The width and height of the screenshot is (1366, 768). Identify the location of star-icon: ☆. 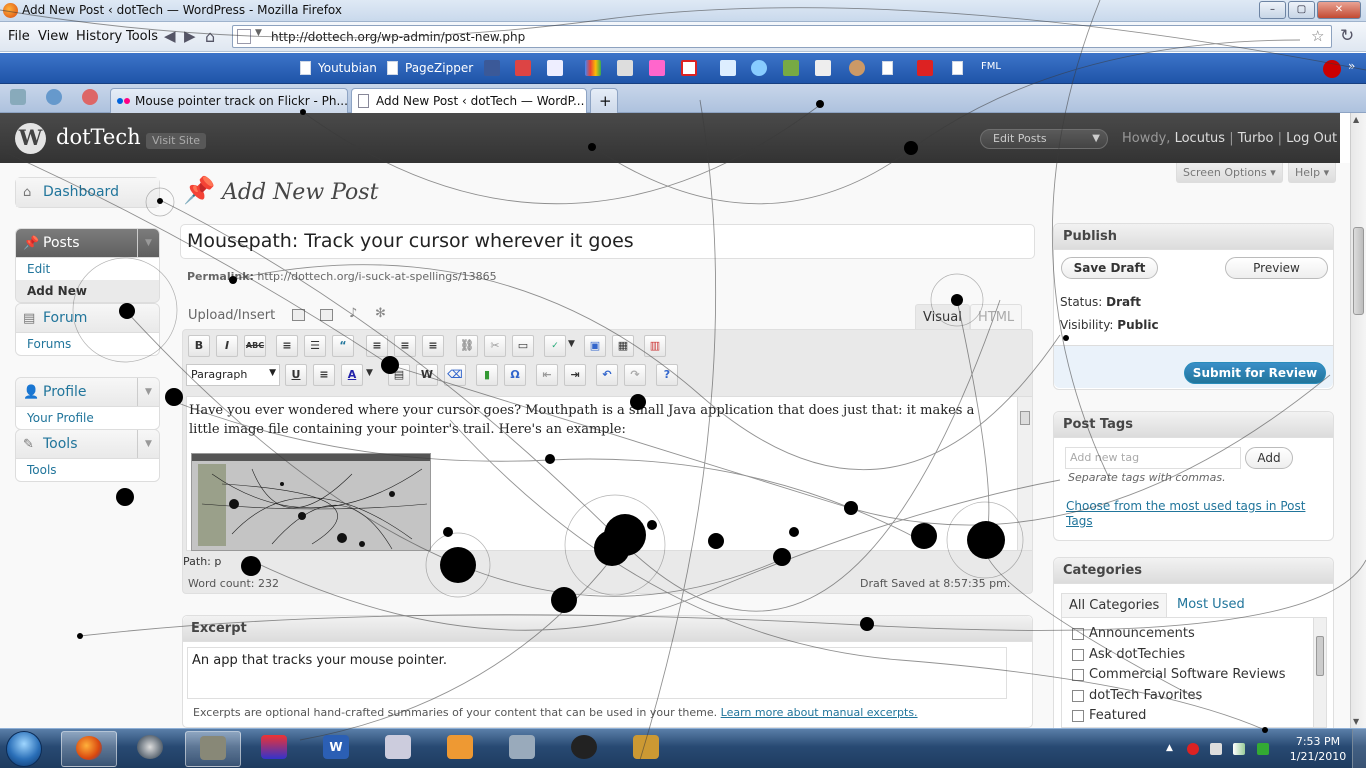
(1317, 36).